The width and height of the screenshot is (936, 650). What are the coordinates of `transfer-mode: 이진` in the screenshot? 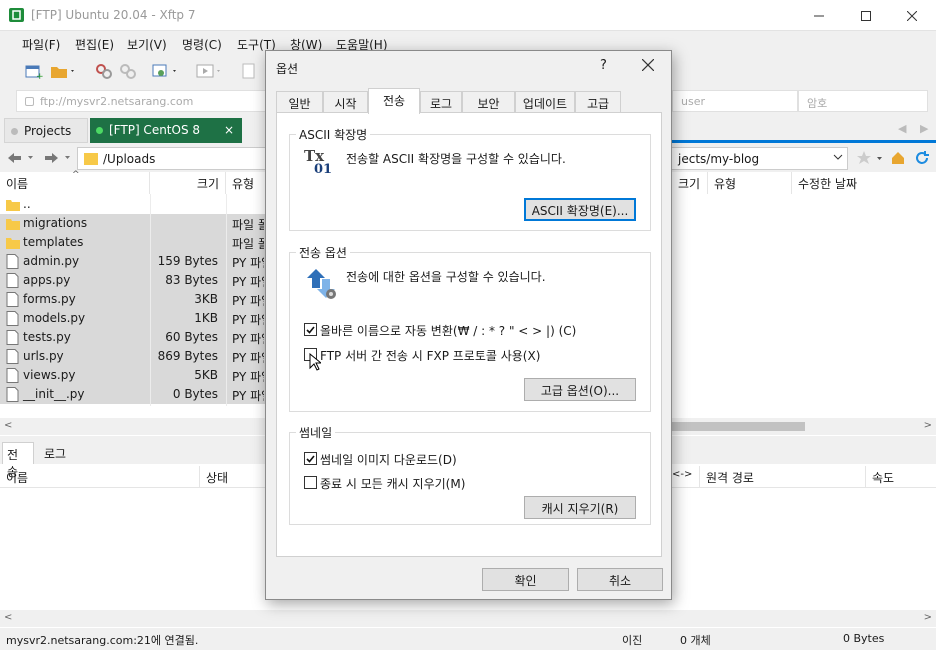 It's located at (632, 640).